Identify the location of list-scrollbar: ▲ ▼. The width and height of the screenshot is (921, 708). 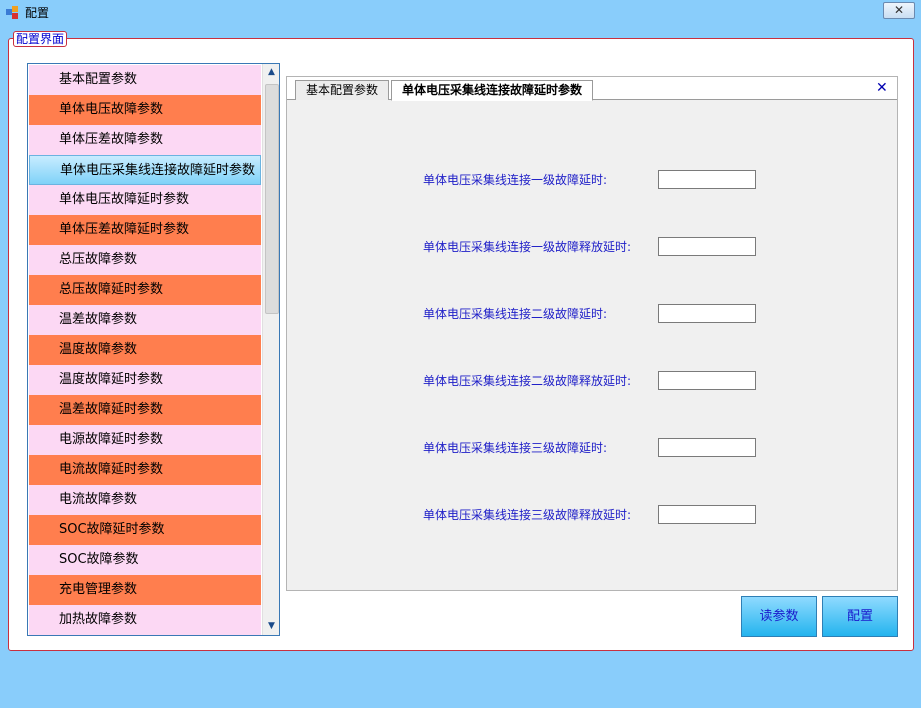
(270, 349).